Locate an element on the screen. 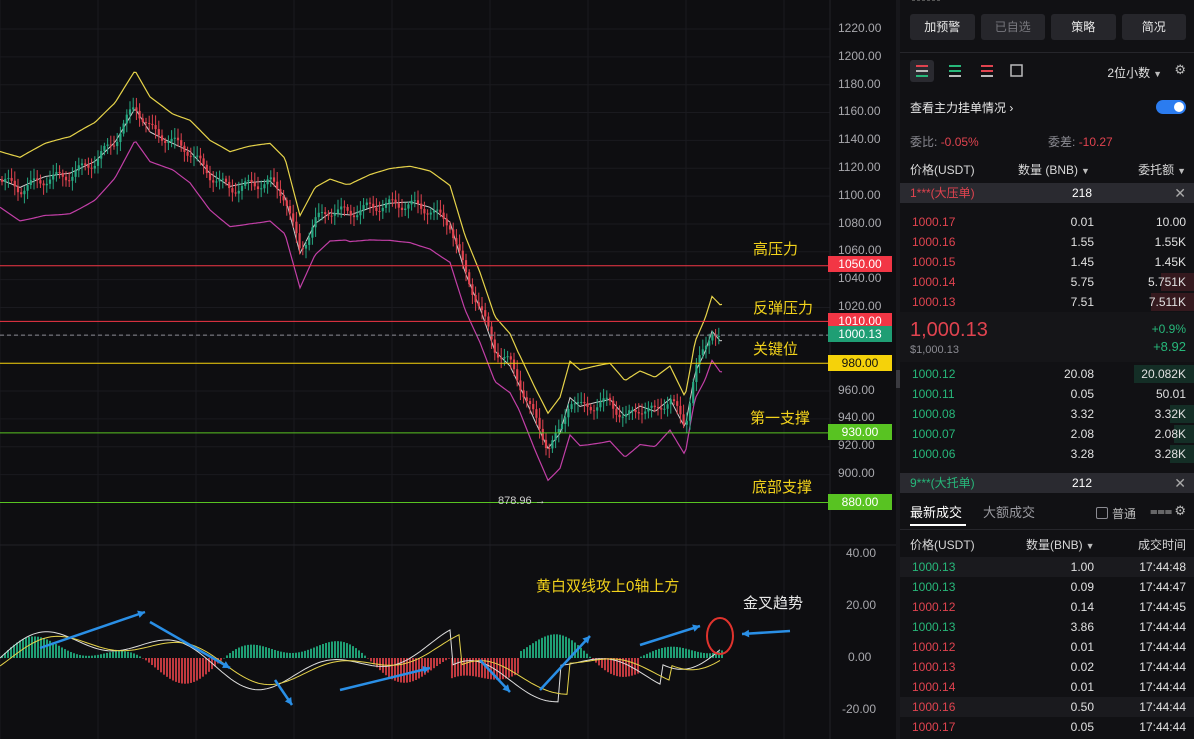  level-tag-first-support: 930.00 is located at coordinates (860, 432).